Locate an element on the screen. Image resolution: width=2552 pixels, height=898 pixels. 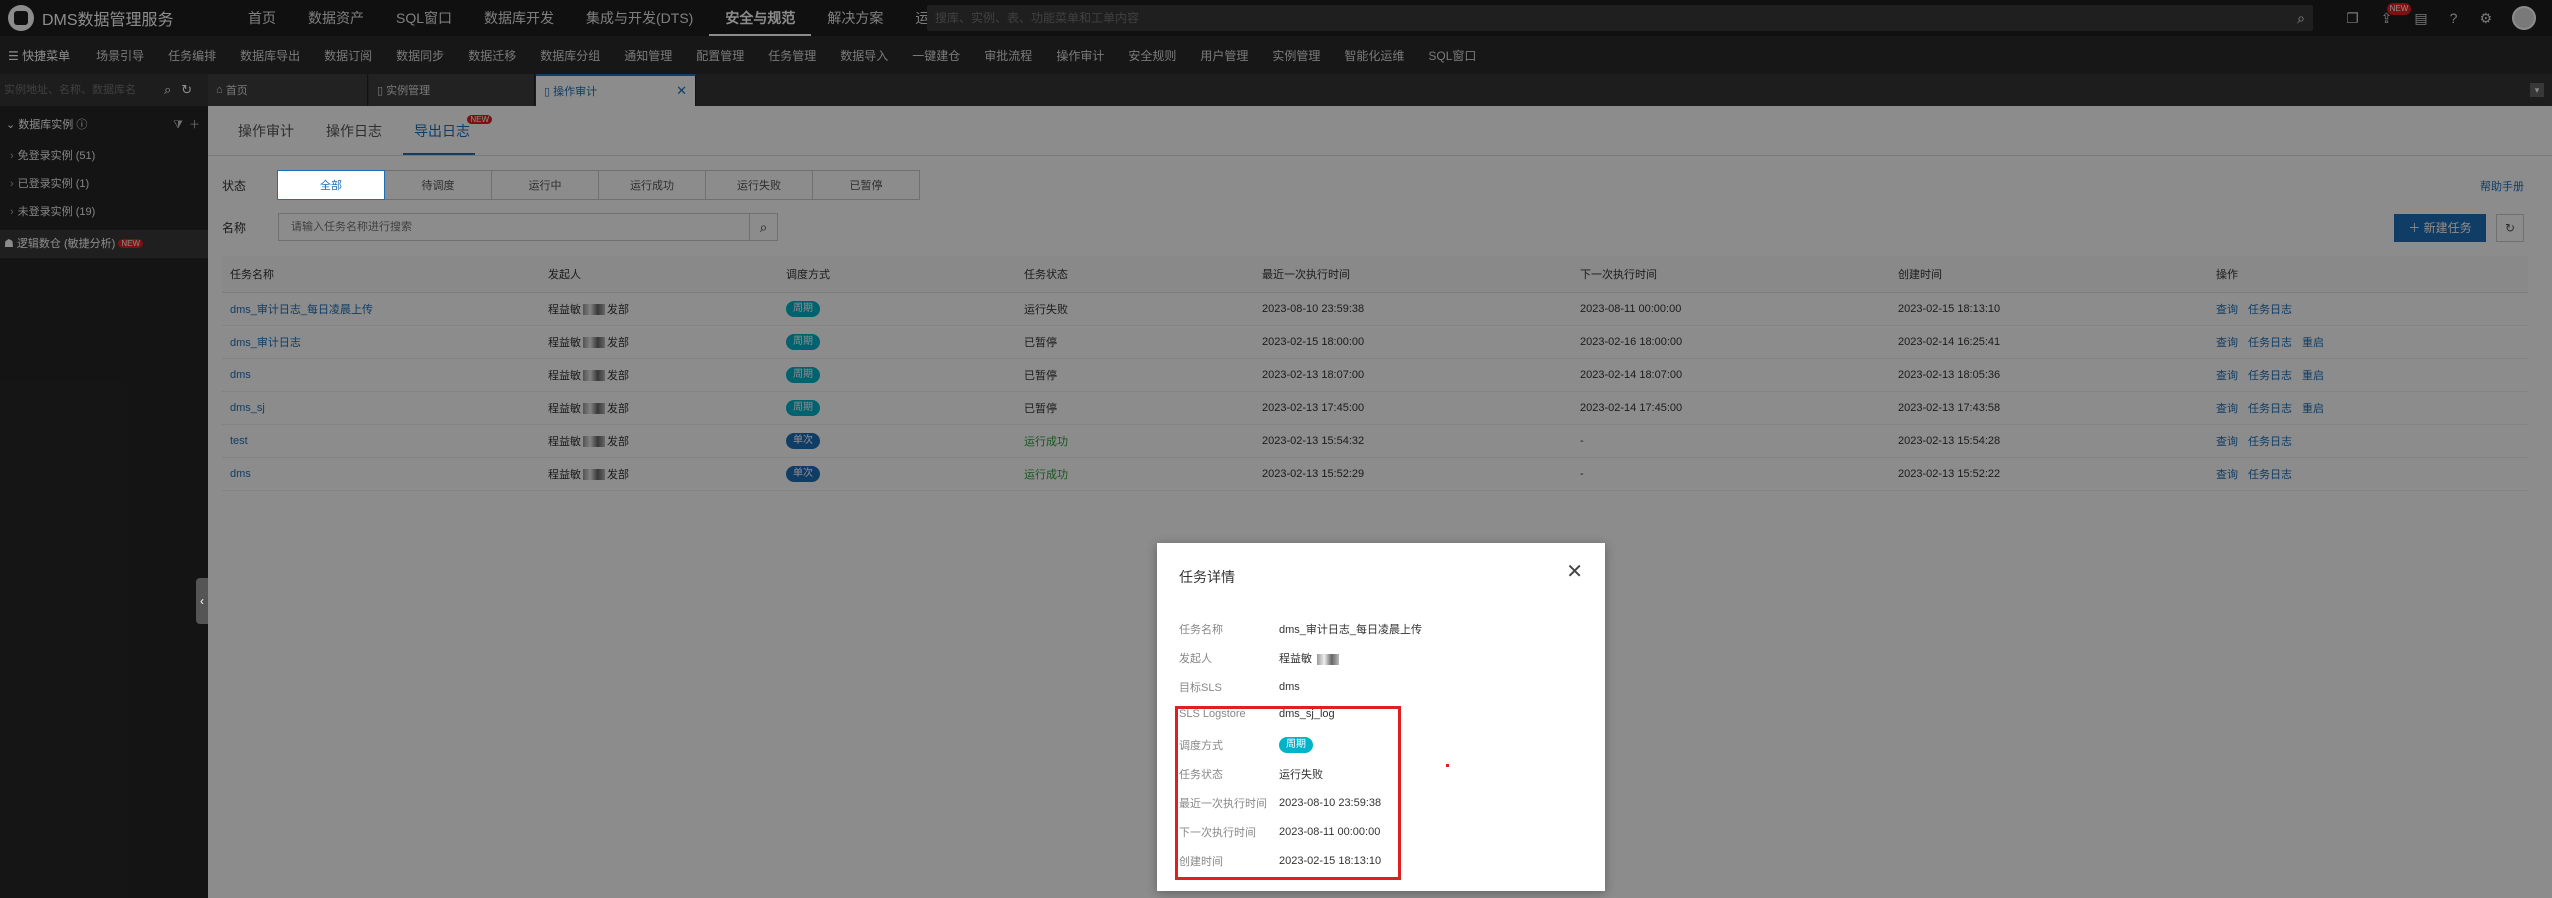
detail-value: 程益敏 is located at coordinates (1310, 658).